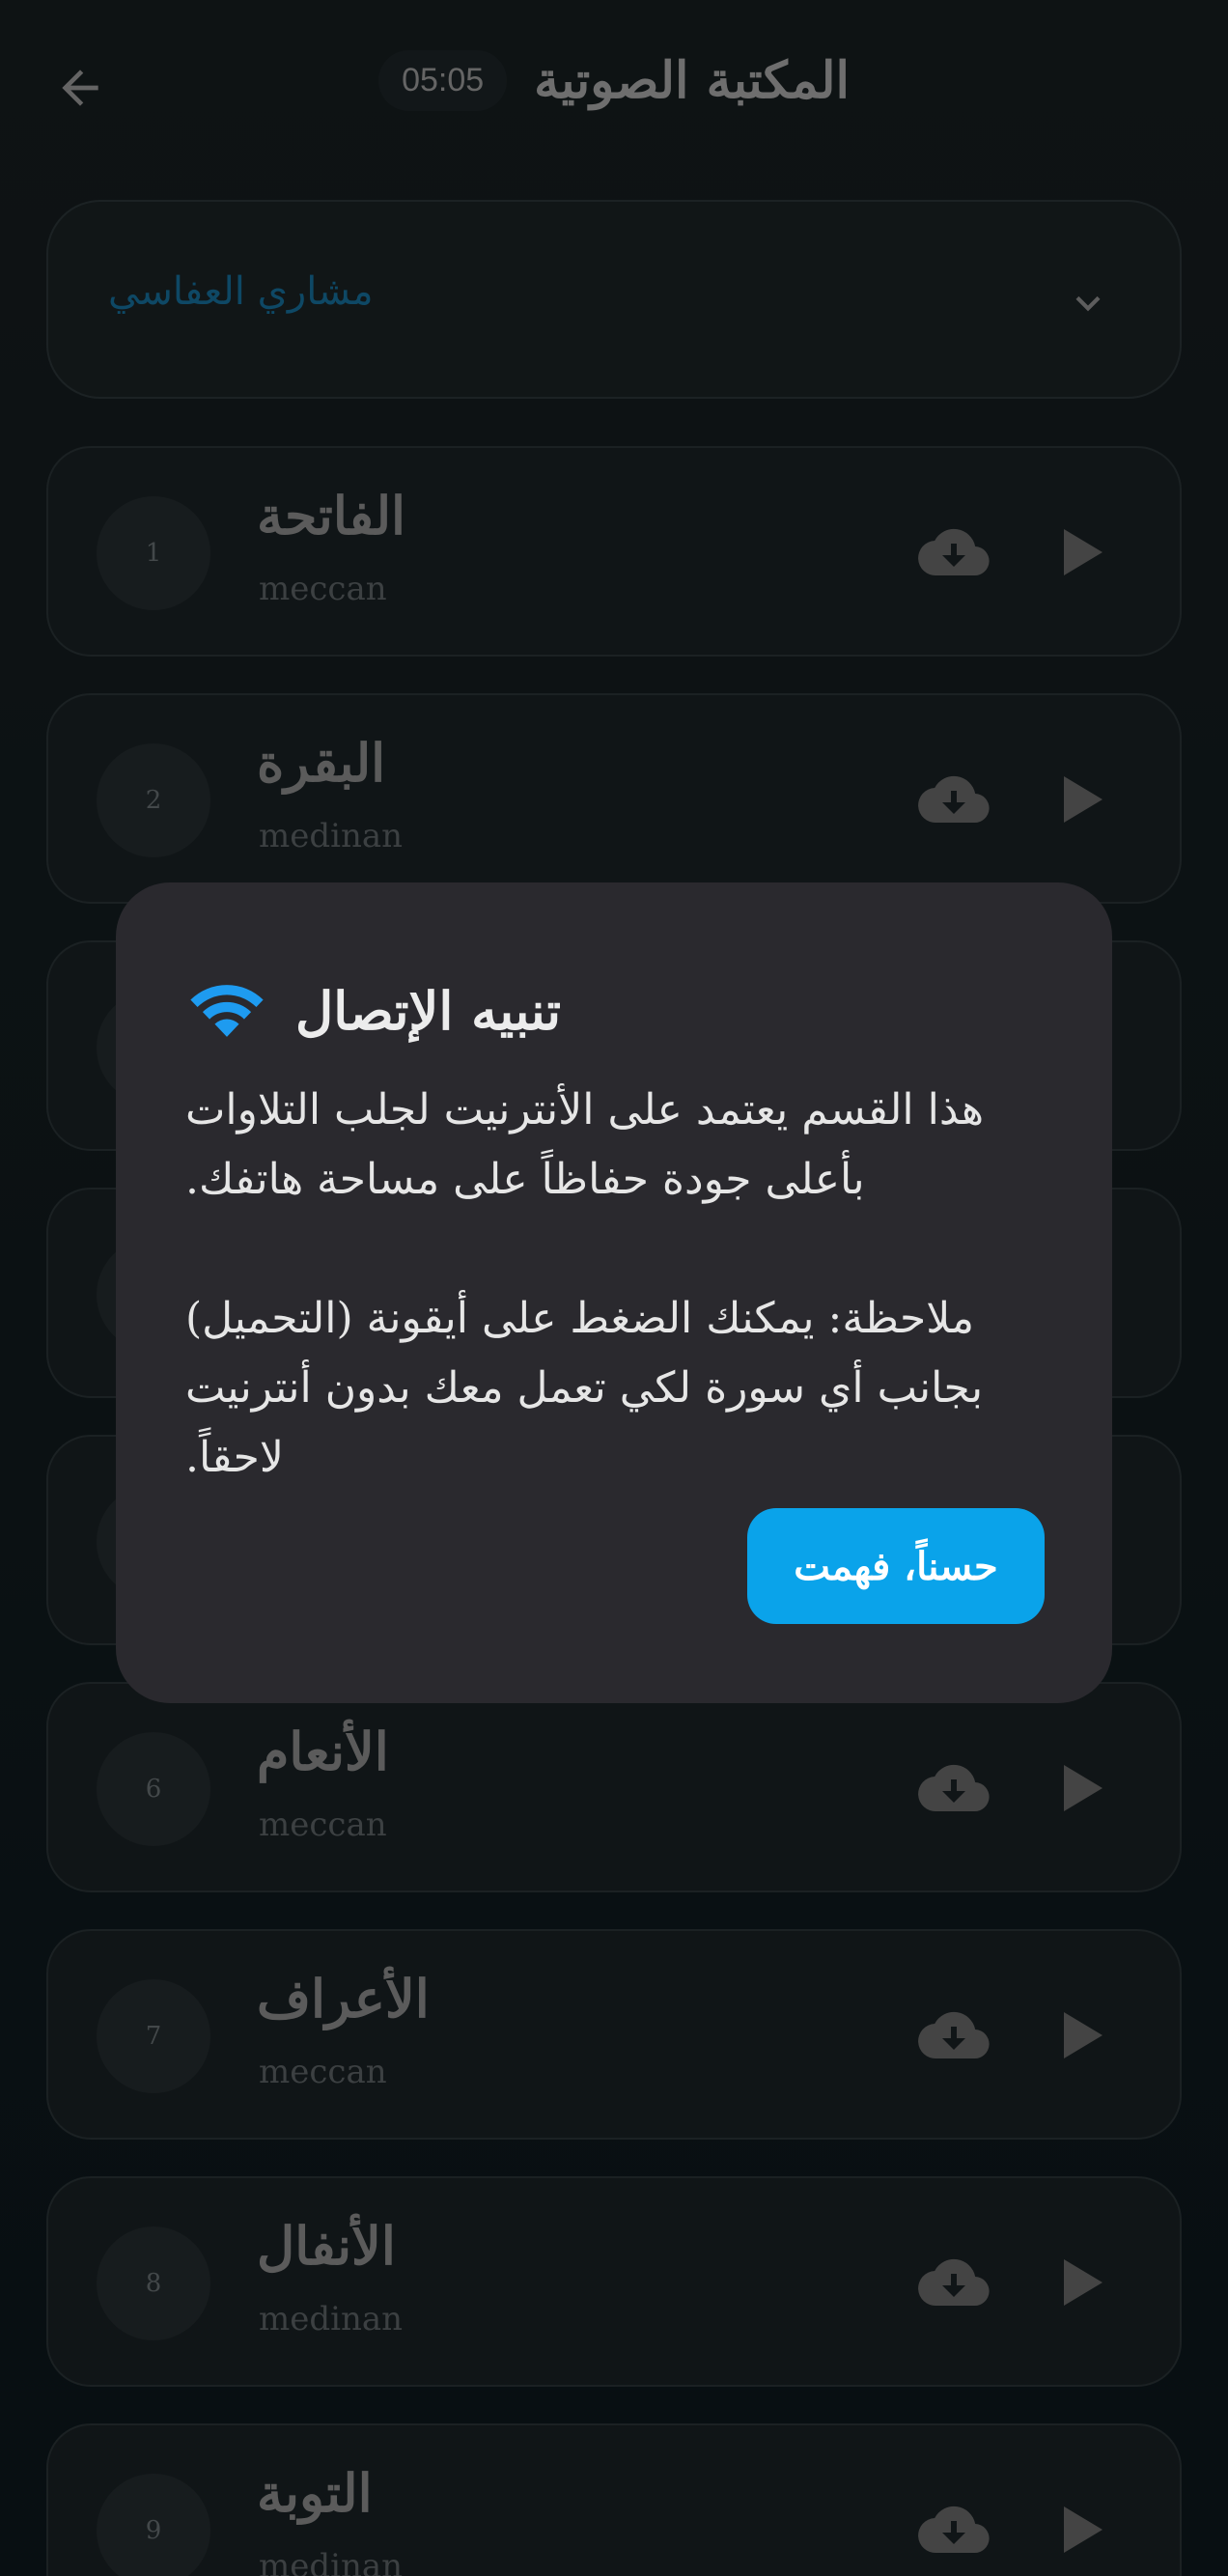  I want to click on dialog-title: تنبيه الإتصال, so click(428, 1011).